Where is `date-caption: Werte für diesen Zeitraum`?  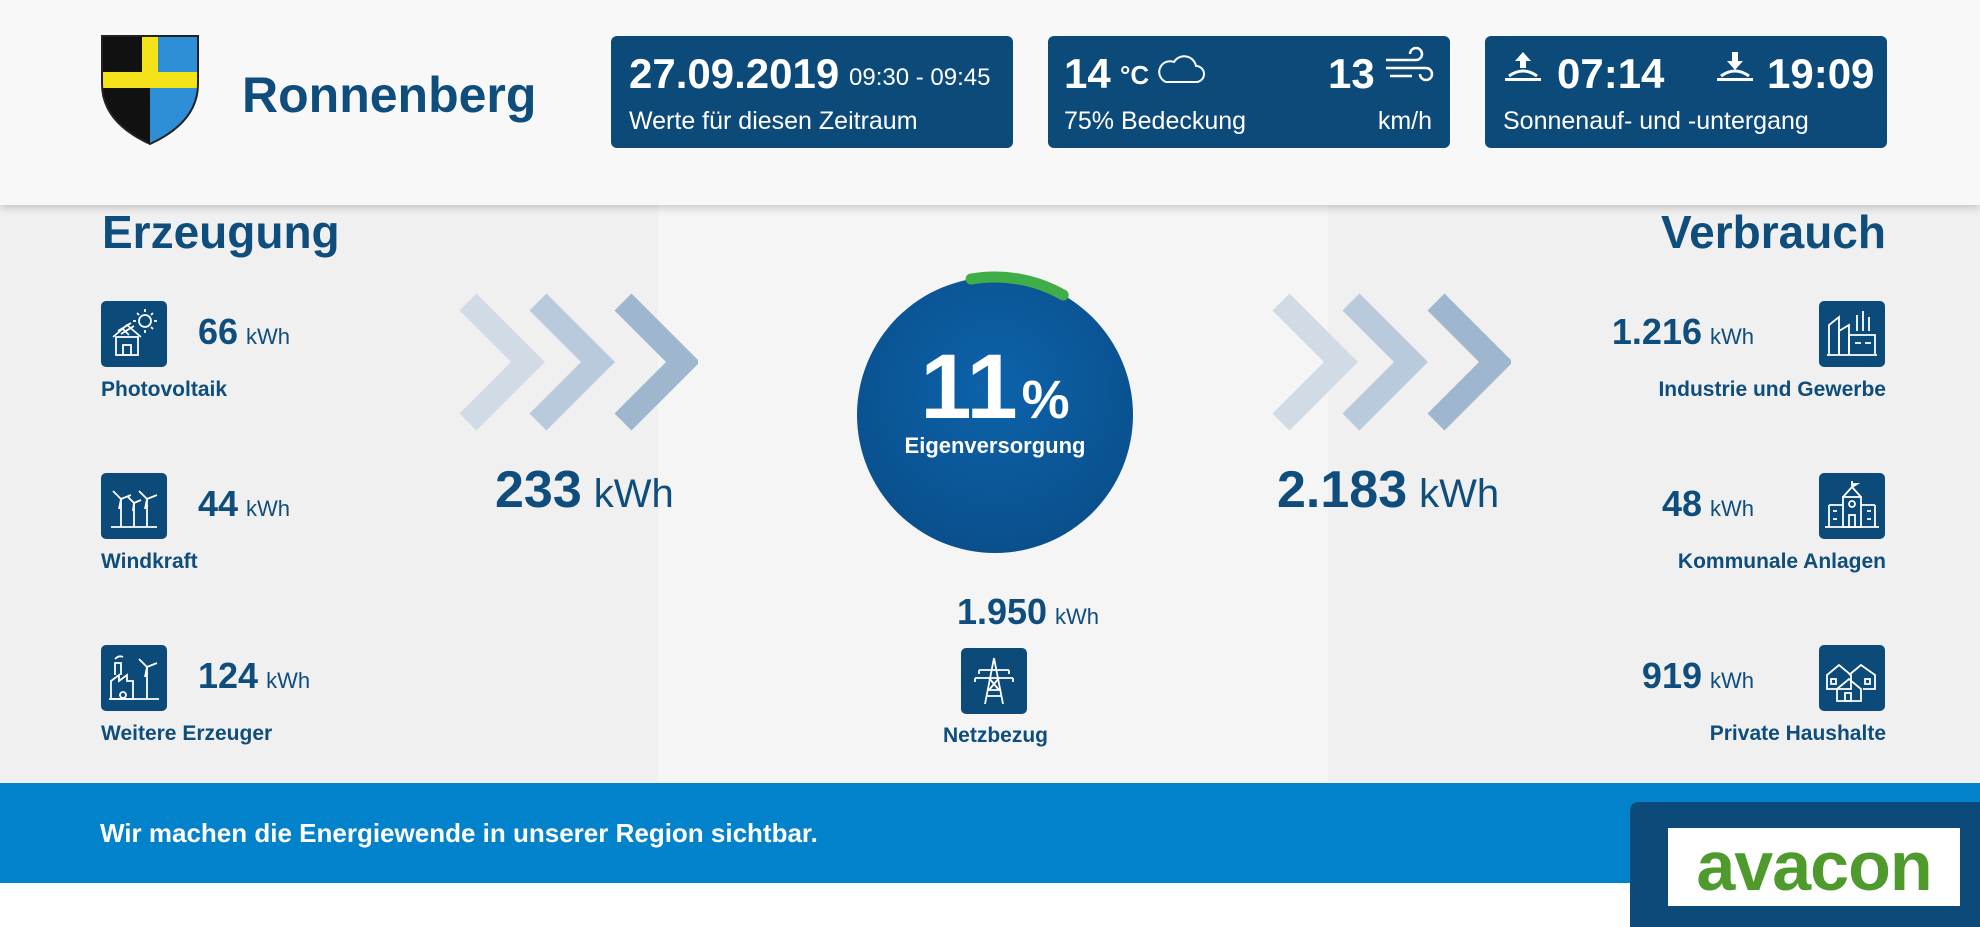
date-caption: Werte für diesen Zeitraum is located at coordinates (773, 121).